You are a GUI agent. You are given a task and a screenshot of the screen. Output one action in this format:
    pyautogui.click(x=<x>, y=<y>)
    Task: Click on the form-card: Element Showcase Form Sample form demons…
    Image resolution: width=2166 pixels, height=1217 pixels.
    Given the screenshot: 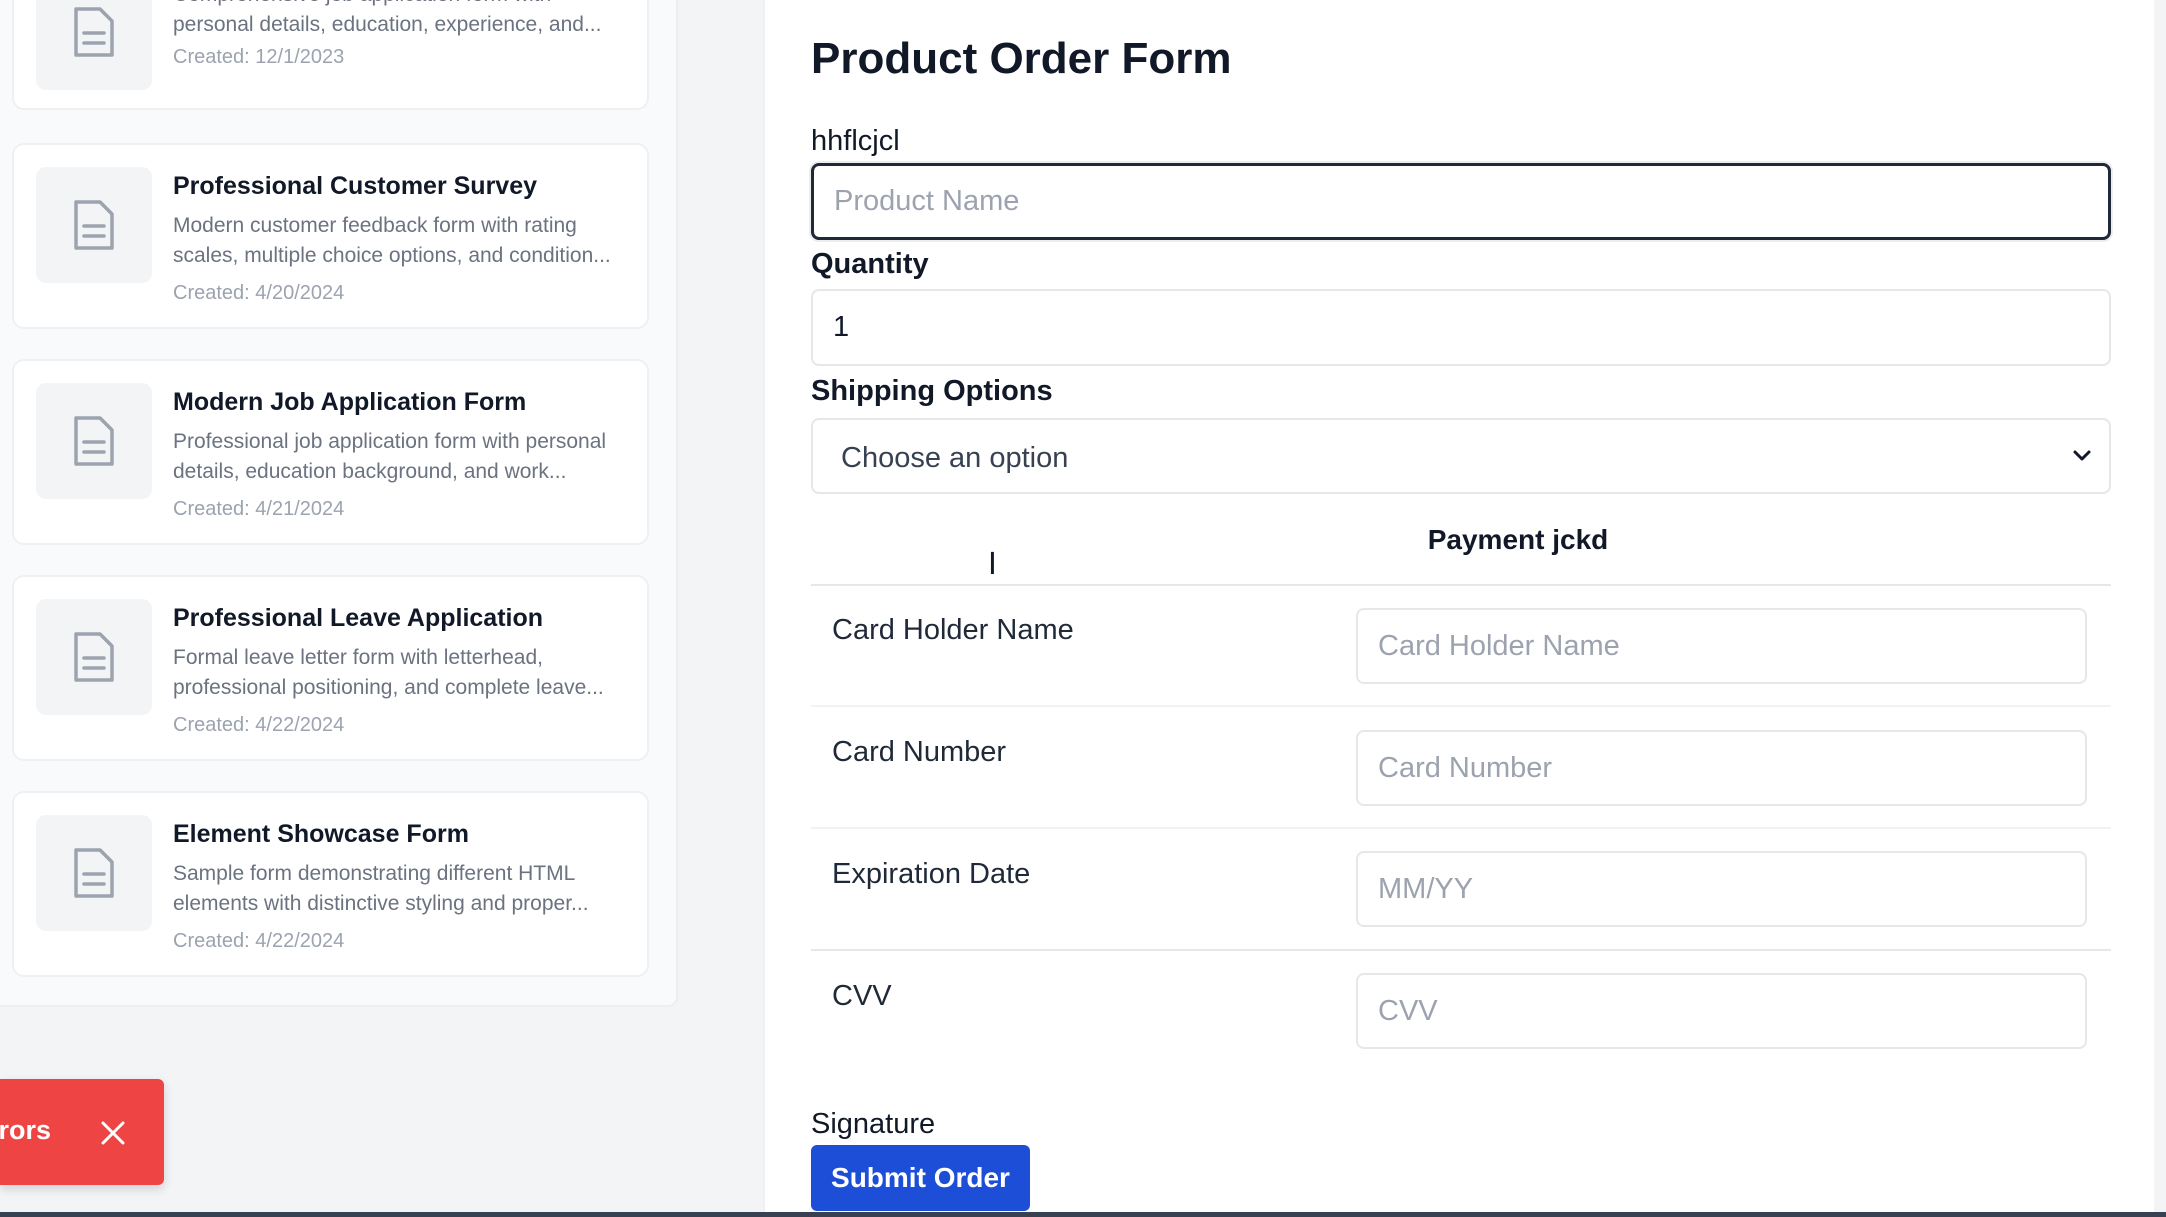 What is the action you would take?
    pyautogui.click(x=330, y=884)
    